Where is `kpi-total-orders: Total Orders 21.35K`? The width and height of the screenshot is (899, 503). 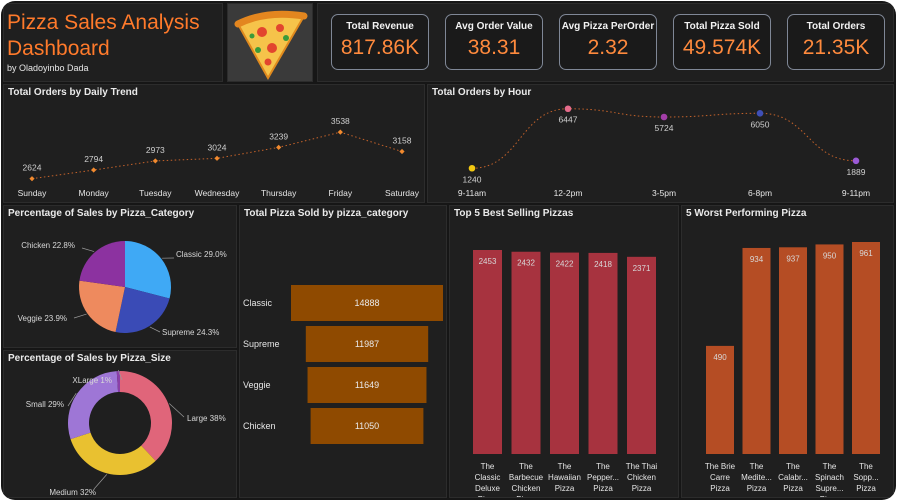
kpi-total-orders: Total Orders 21.35K is located at coordinates (836, 42).